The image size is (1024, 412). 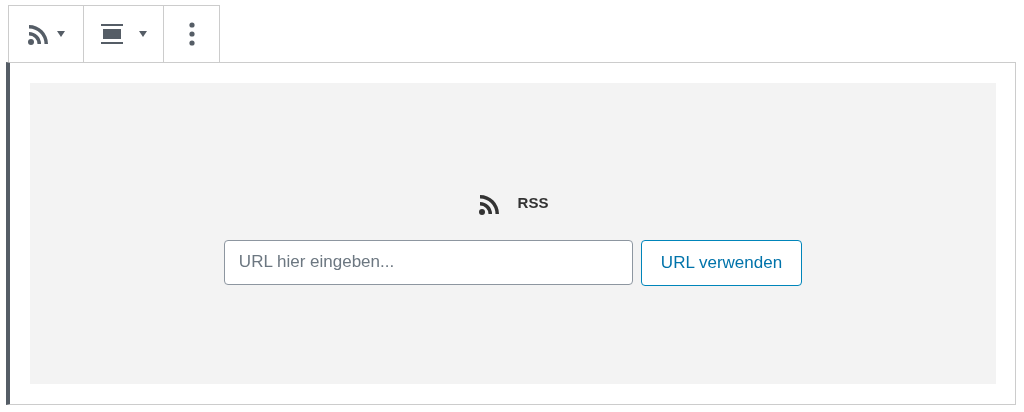 I want to click on use-url-button: URL verwenden, so click(x=721, y=262).